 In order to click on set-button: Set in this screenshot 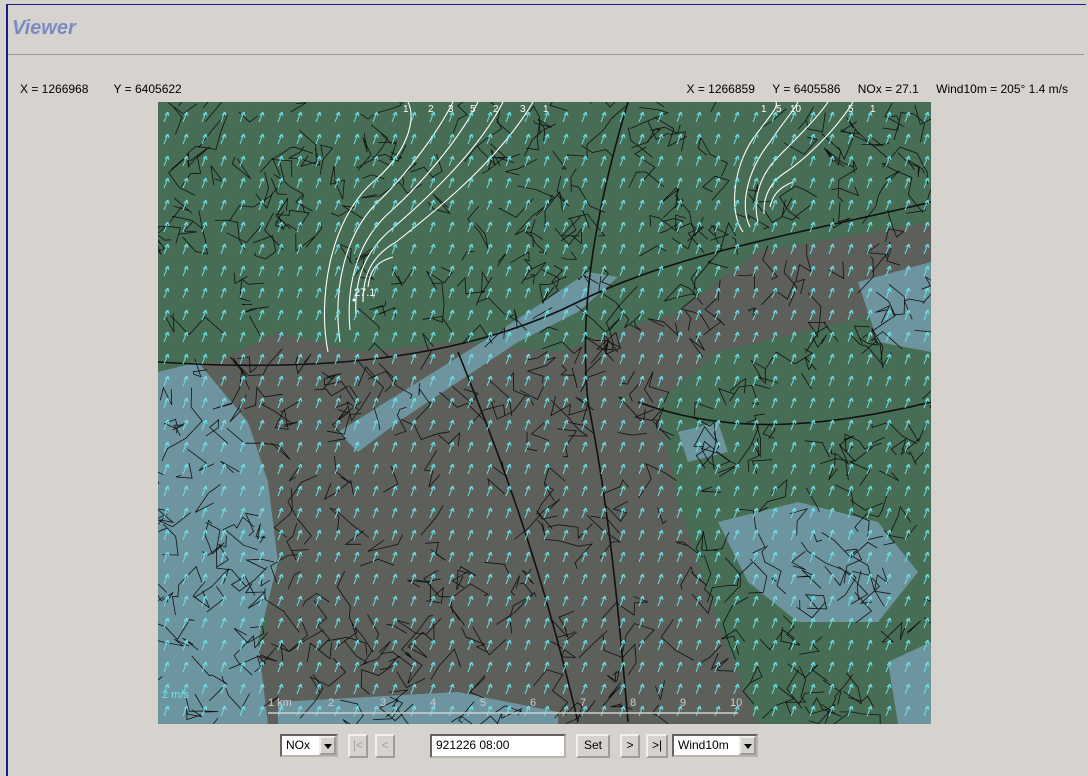, I will do `click(593, 746)`.